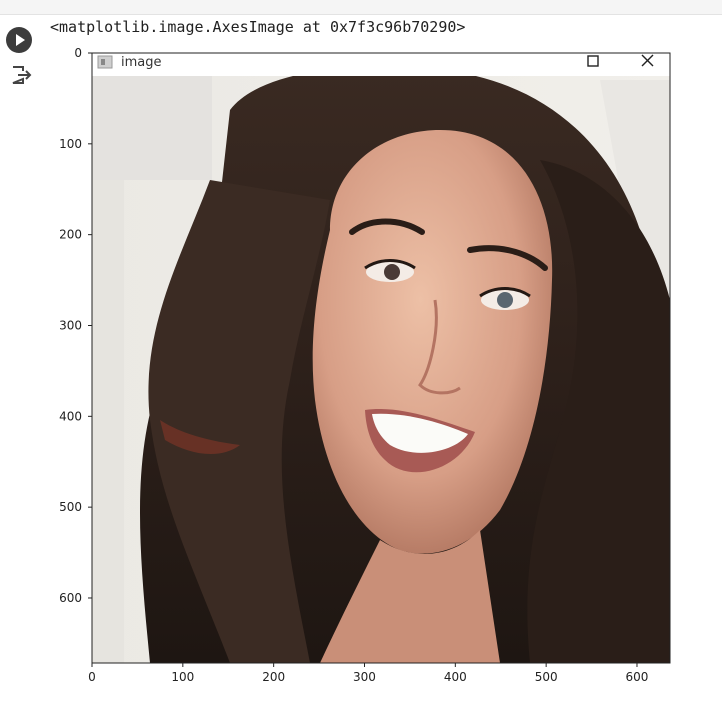 Image resolution: width=722 pixels, height=704 pixels. Describe the element at coordinates (364, 677) in the screenshot. I see `x-tick-label: 300` at that location.